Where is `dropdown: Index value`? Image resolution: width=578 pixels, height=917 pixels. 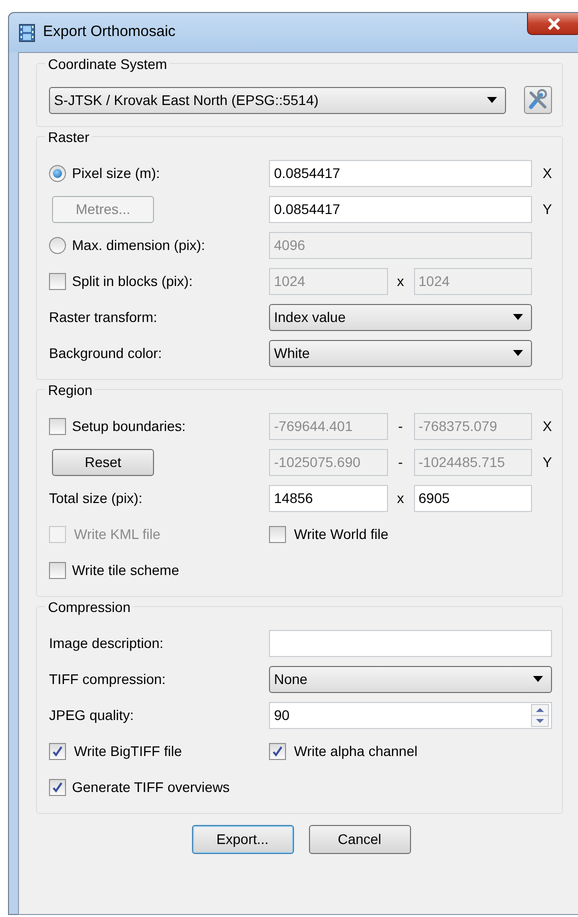
dropdown: Index value is located at coordinates (400, 317).